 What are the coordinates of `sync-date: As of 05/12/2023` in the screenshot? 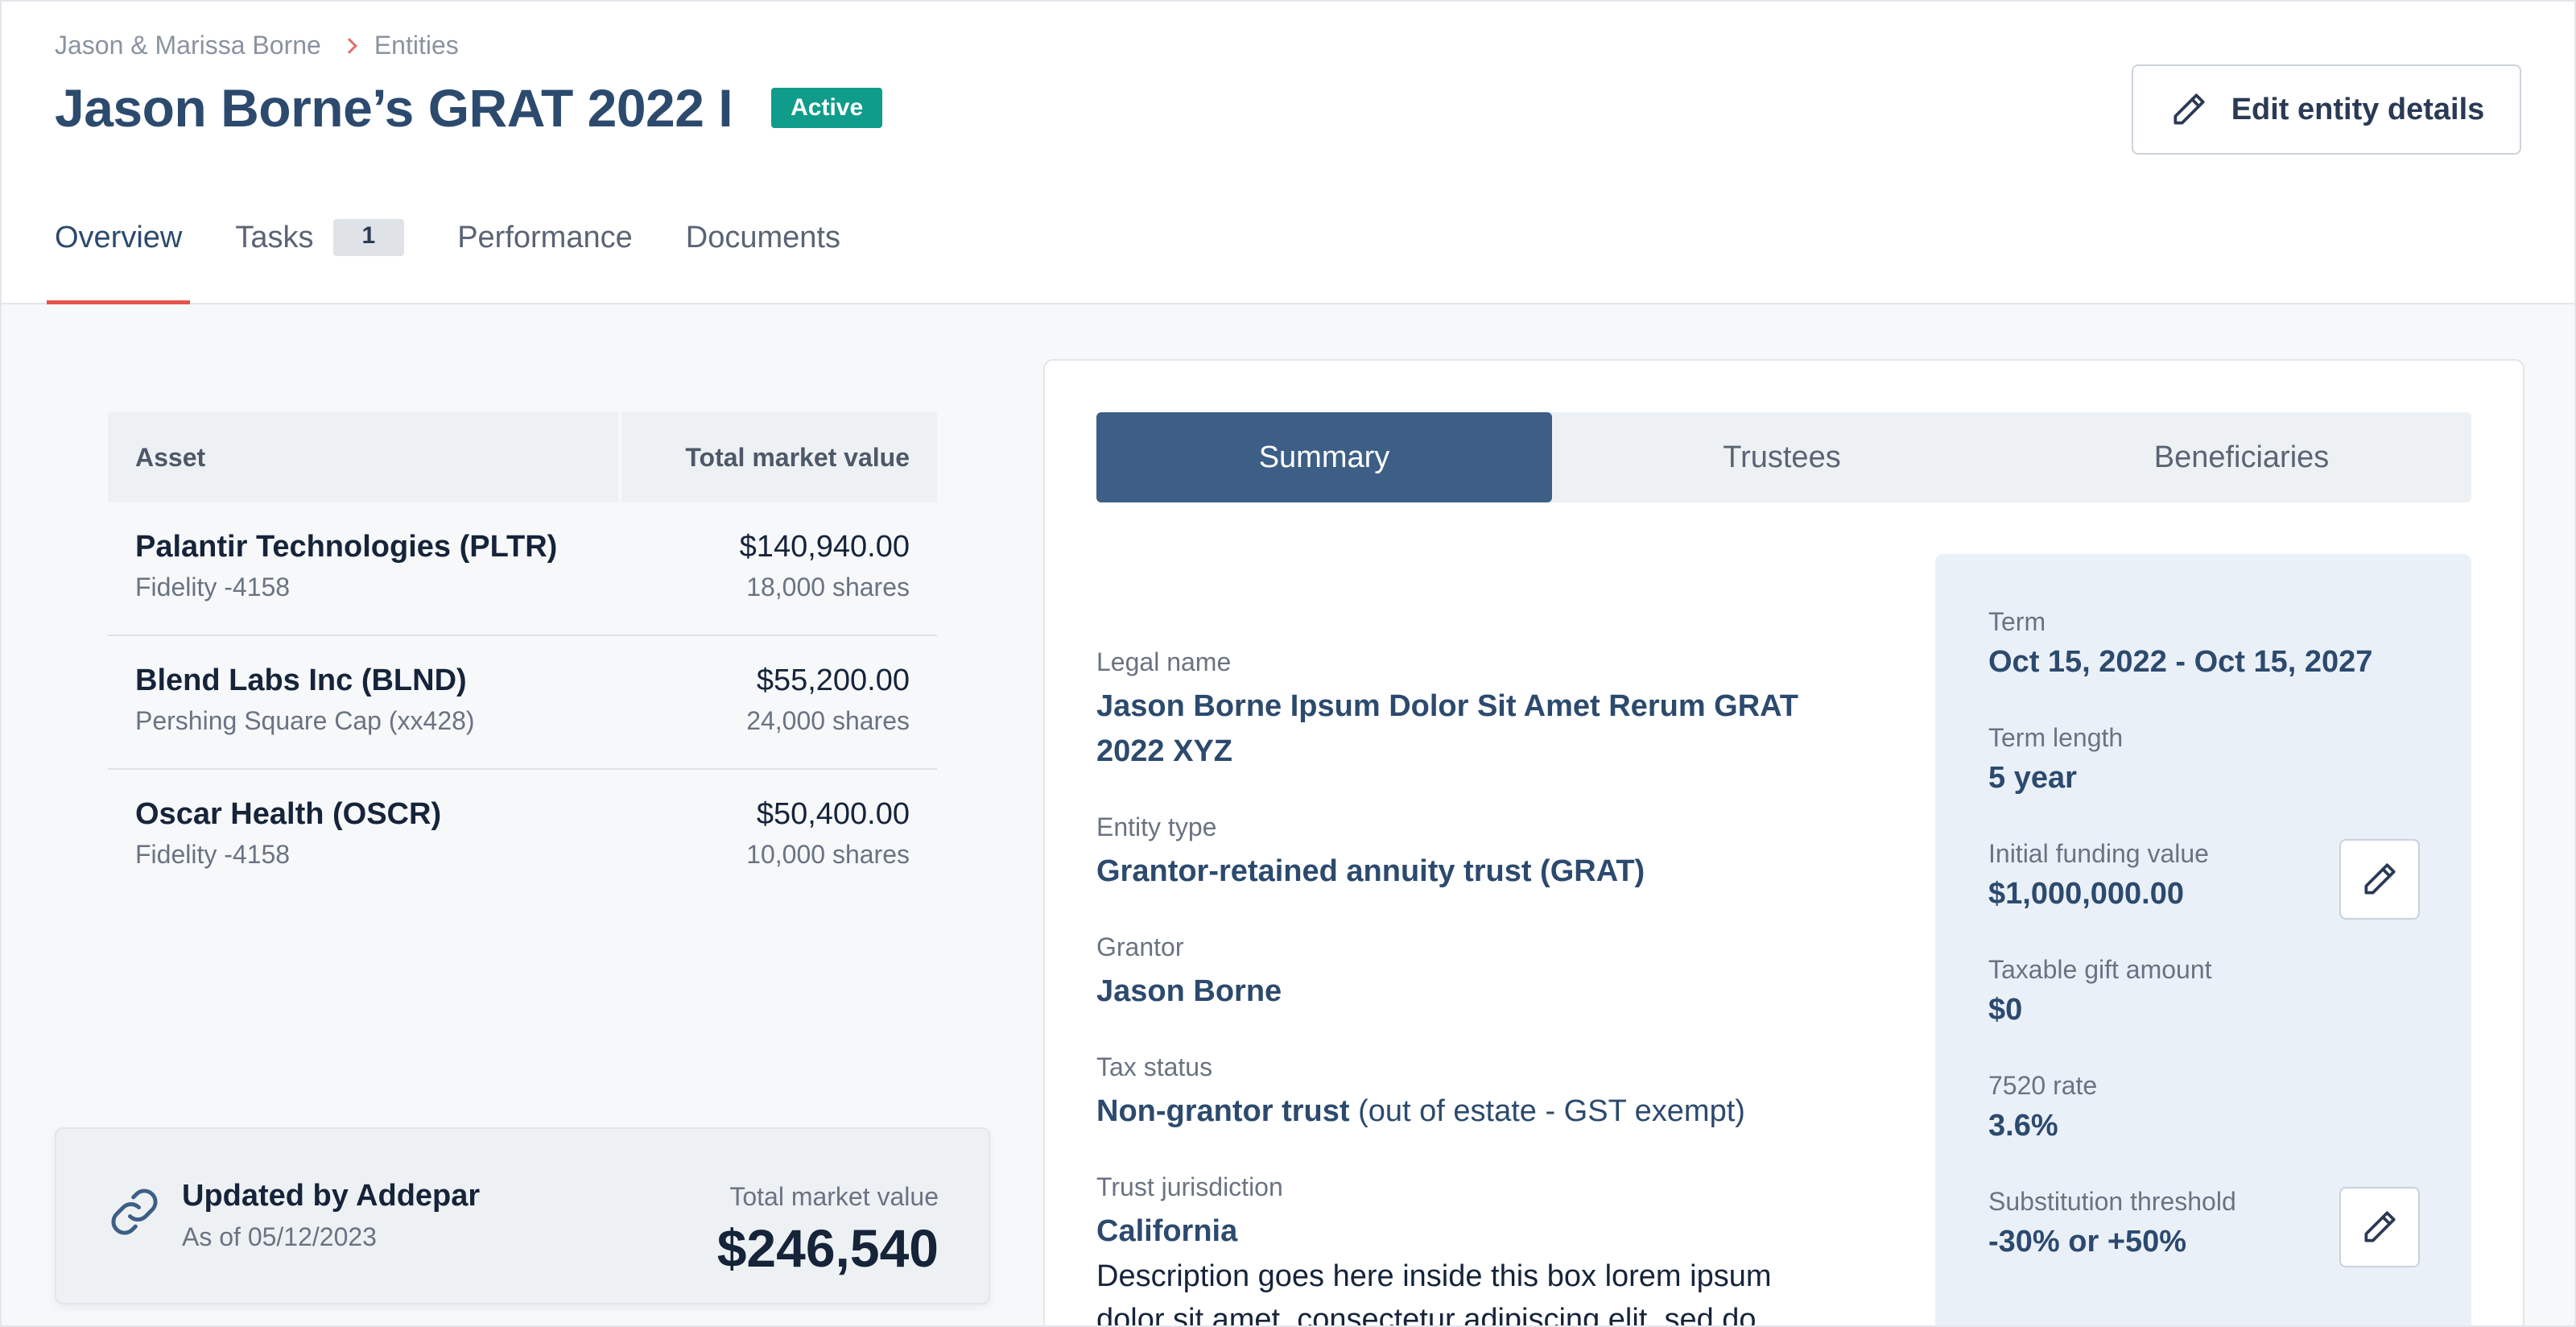 It's located at (279, 1236).